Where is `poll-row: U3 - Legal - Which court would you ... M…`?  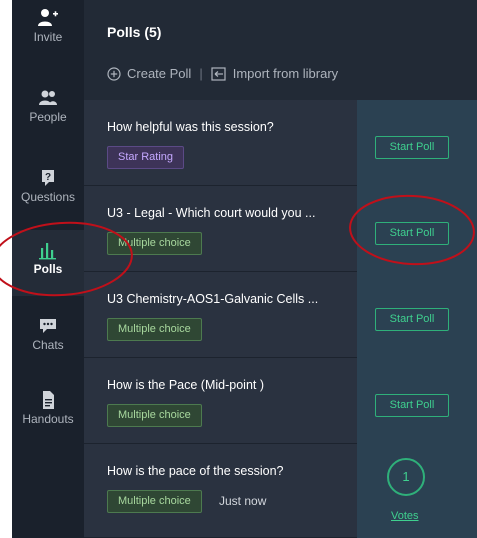 poll-row: U3 - Legal - Which court would you ... M… is located at coordinates (220, 229).